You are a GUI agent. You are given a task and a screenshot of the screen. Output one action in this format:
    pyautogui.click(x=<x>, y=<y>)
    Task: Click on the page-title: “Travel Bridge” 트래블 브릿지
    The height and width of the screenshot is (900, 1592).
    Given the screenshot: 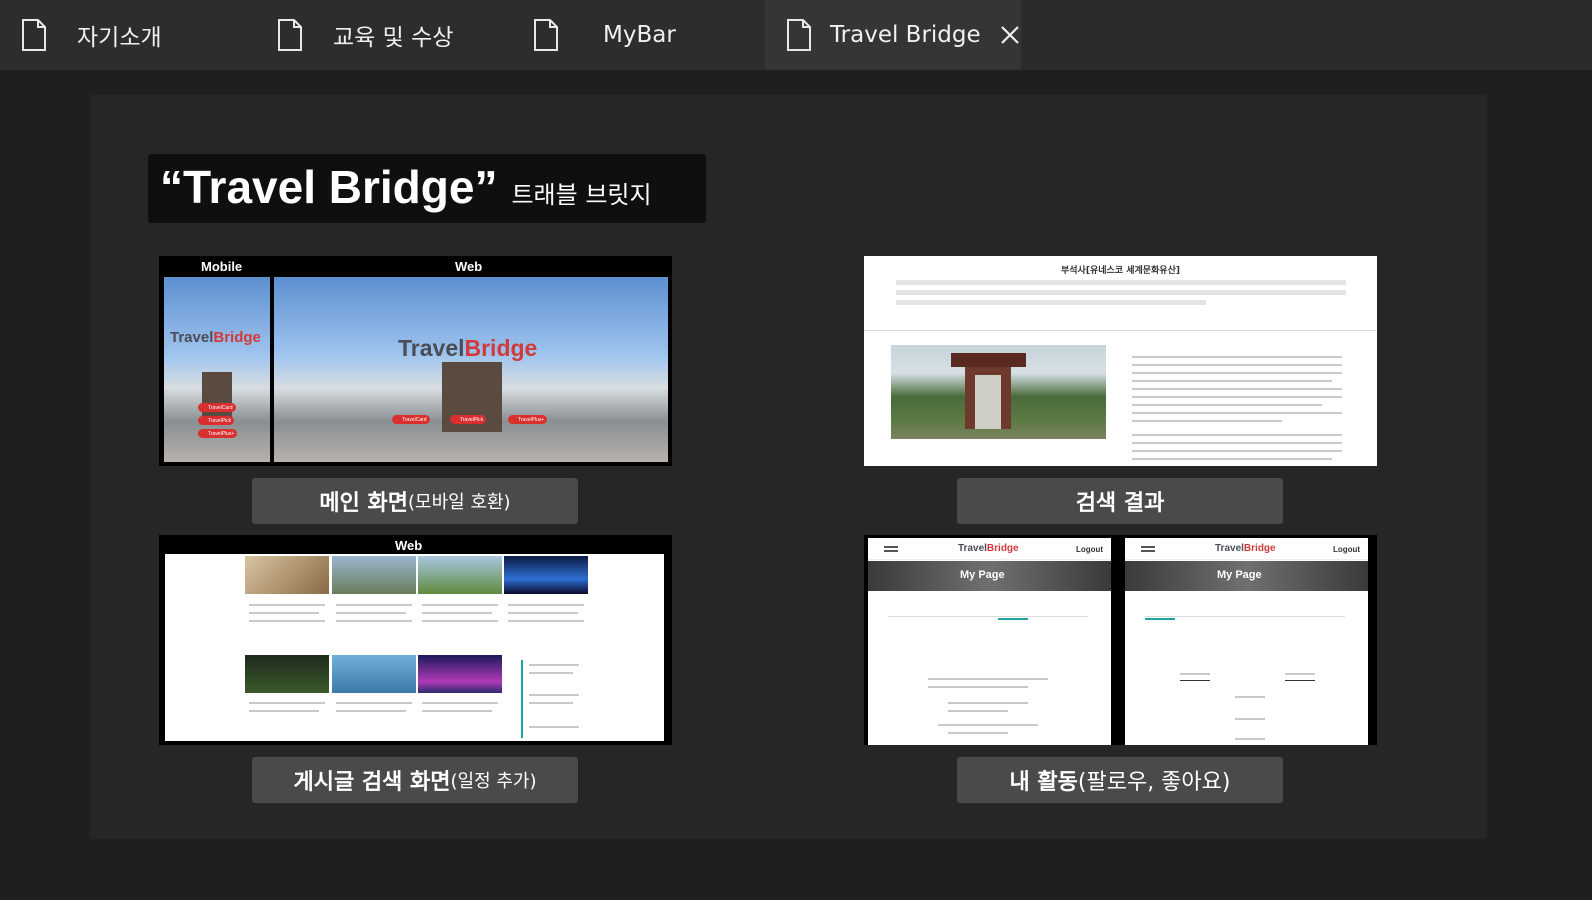 What is the action you would take?
    pyautogui.click(x=427, y=188)
    